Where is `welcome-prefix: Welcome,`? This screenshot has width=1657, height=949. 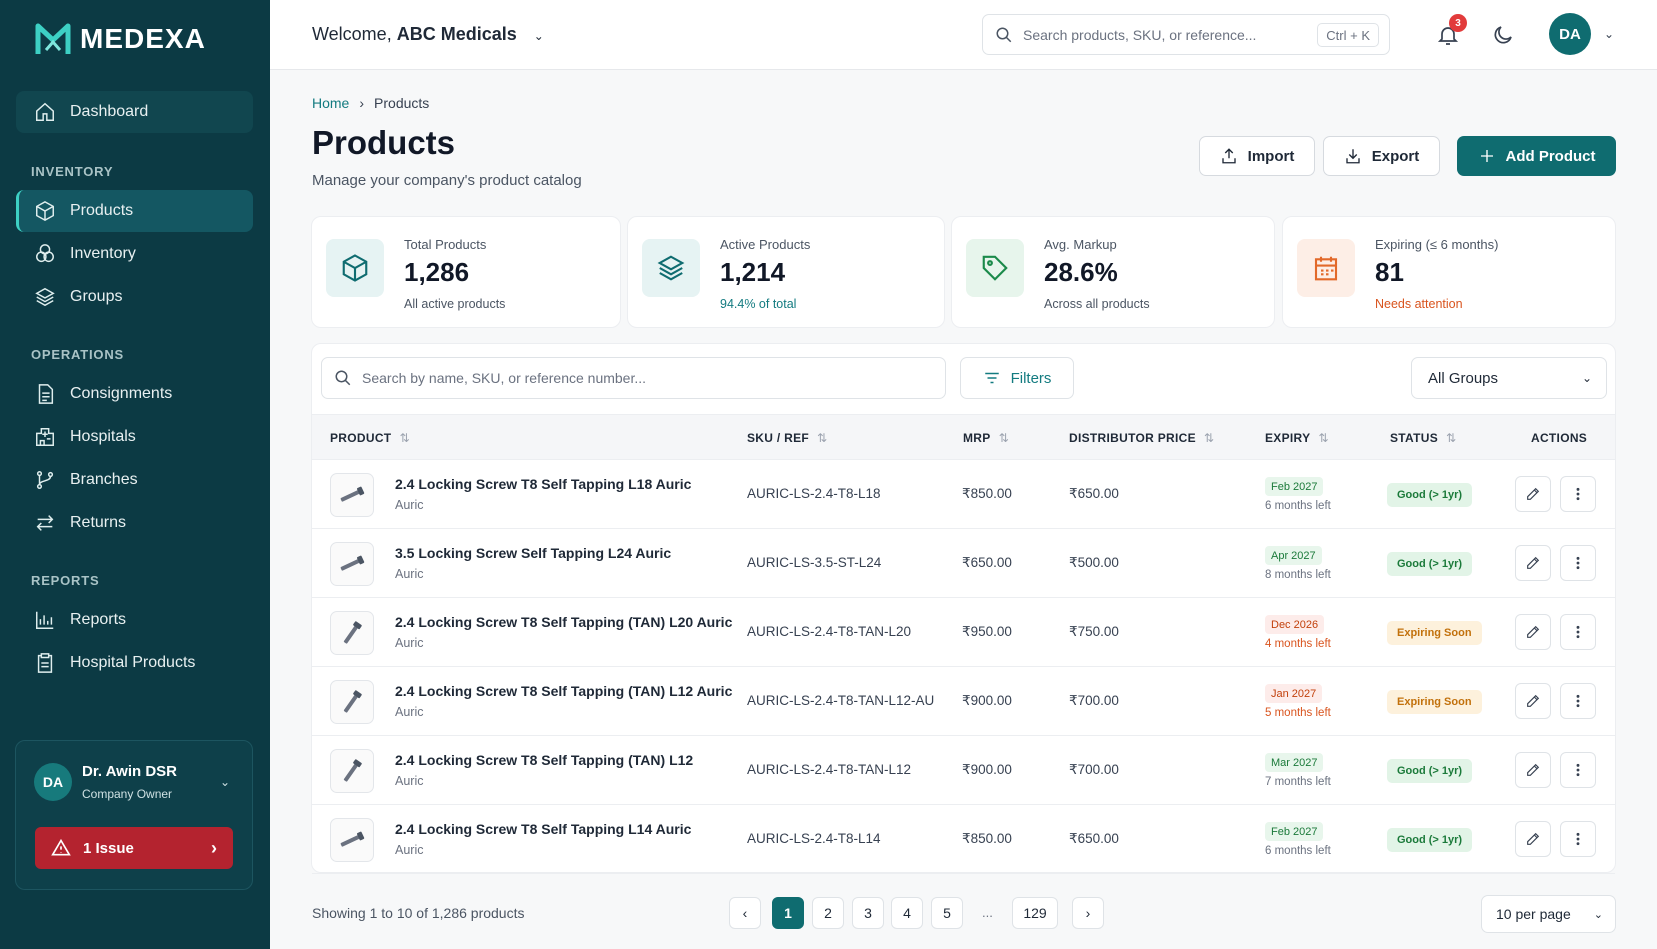 welcome-prefix: Welcome, is located at coordinates (352, 34).